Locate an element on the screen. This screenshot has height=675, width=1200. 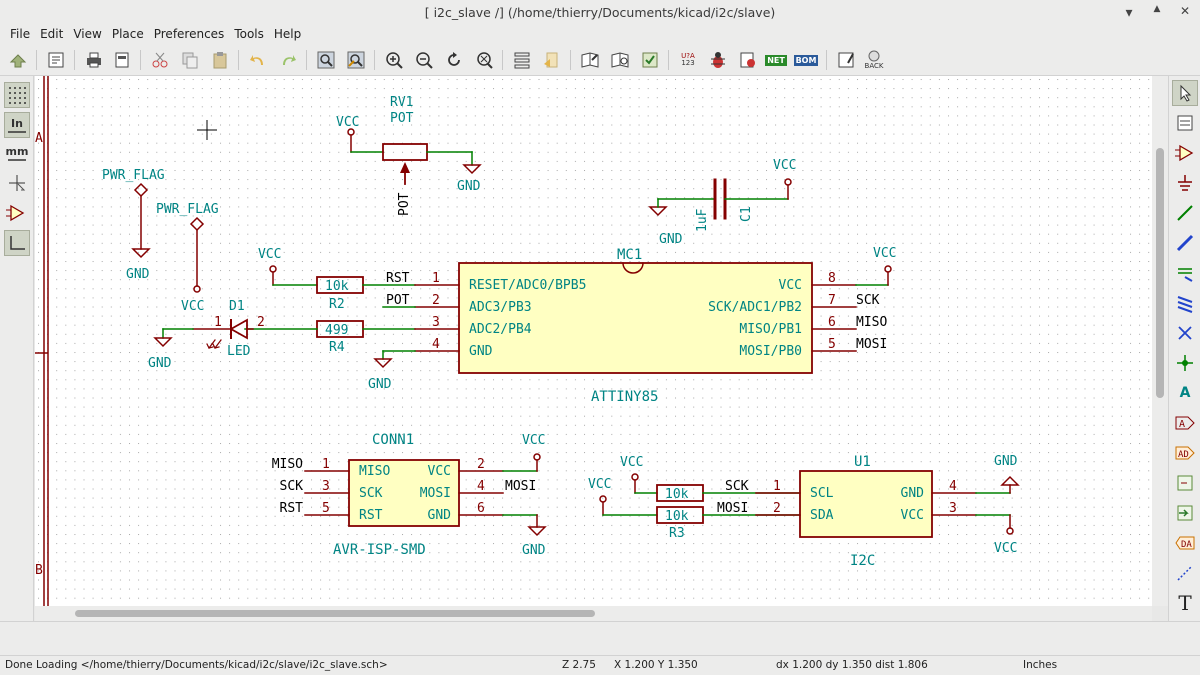
grid-toggle-icon is located at coordinates (17, 95).